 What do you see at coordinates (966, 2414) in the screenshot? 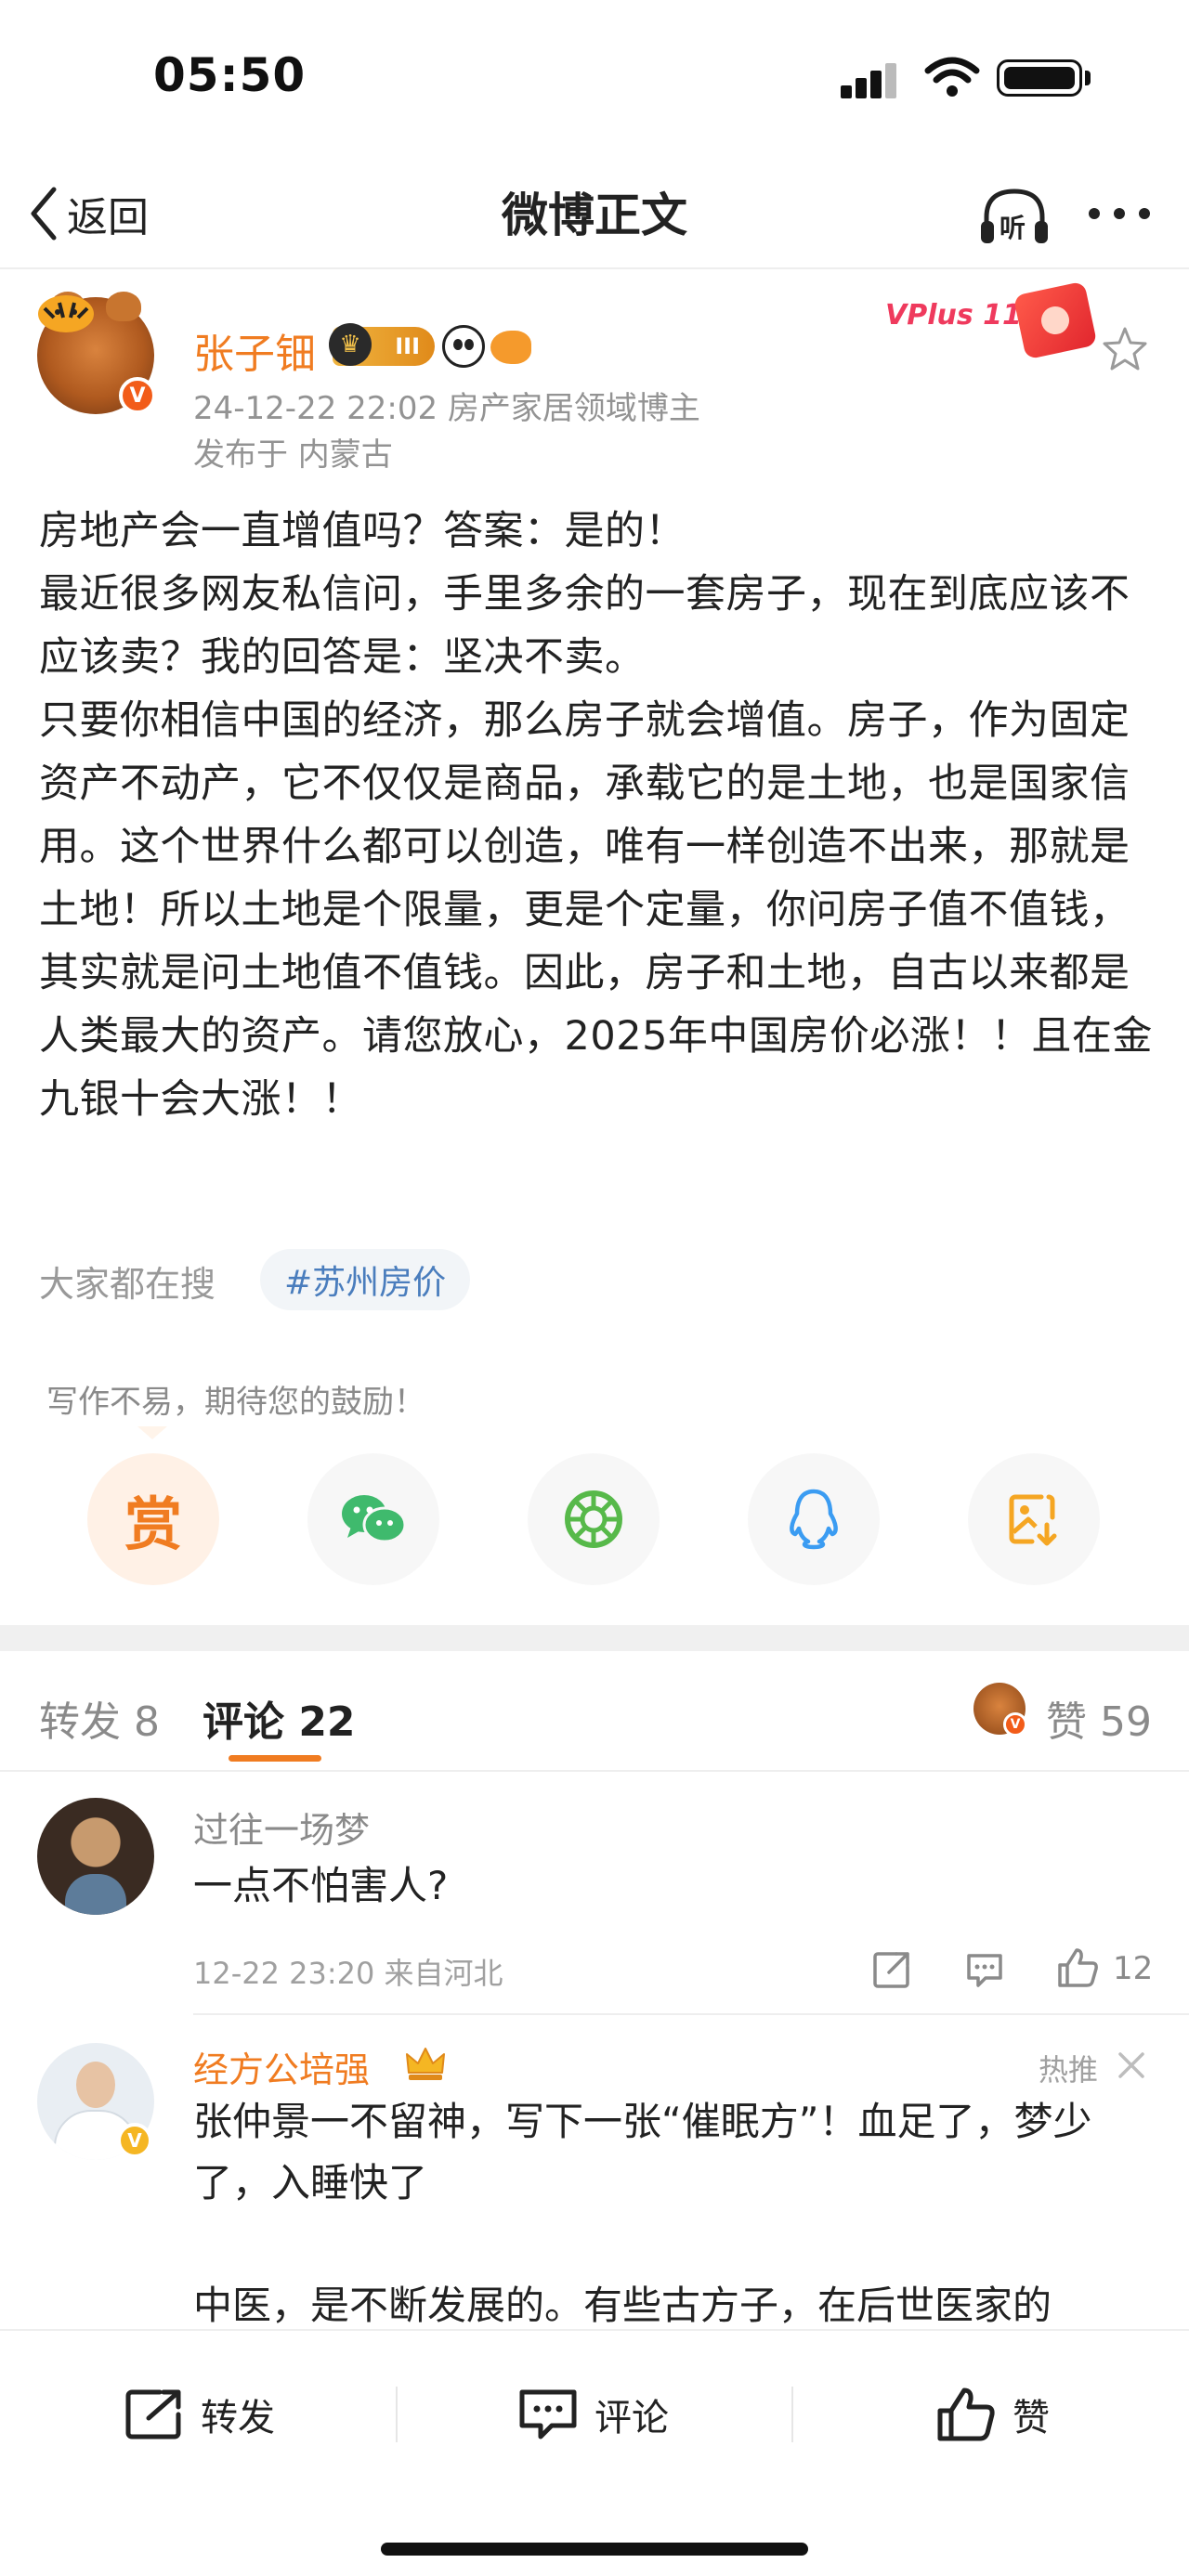
I see `thumbs-up-icon` at bounding box center [966, 2414].